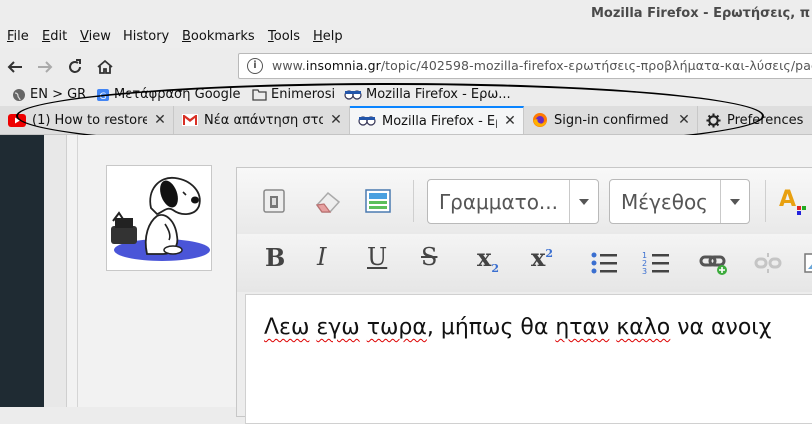  I want to click on bold-button: B, so click(275, 257).